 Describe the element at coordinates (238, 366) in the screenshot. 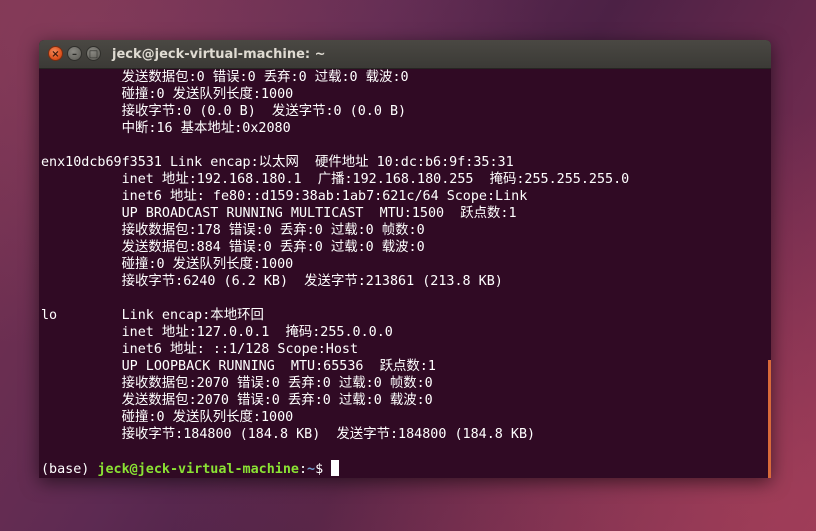

I see `terminal-line: UP LOOPBACK RUNNING MTU:65536 跃点数:1` at that location.